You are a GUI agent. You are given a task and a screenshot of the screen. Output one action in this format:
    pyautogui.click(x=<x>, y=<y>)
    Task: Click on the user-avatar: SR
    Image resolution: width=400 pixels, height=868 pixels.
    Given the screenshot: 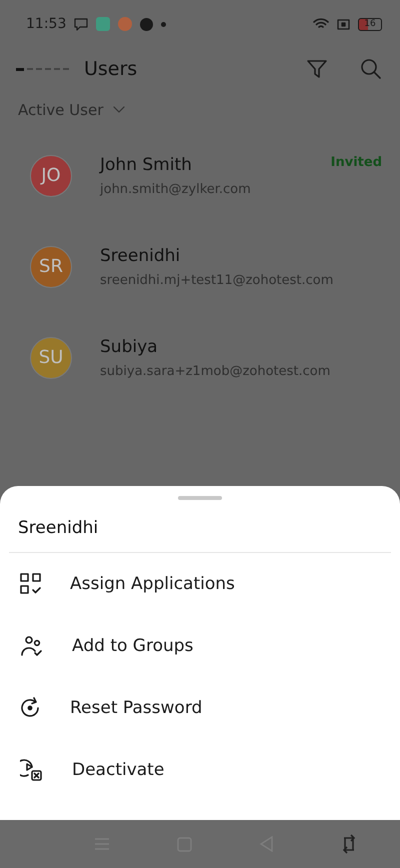 What is the action you would take?
    pyautogui.click(x=51, y=267)
    